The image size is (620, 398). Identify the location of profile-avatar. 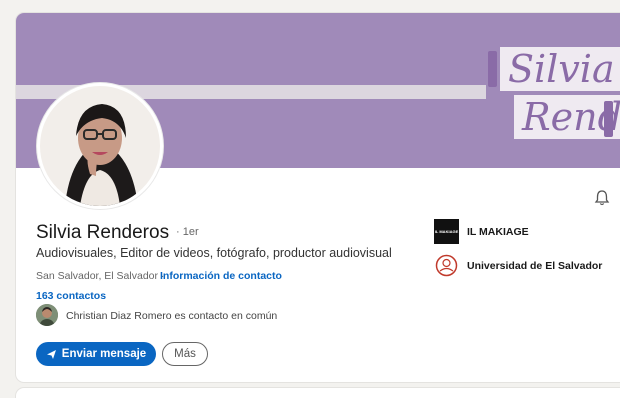
(100, 146).